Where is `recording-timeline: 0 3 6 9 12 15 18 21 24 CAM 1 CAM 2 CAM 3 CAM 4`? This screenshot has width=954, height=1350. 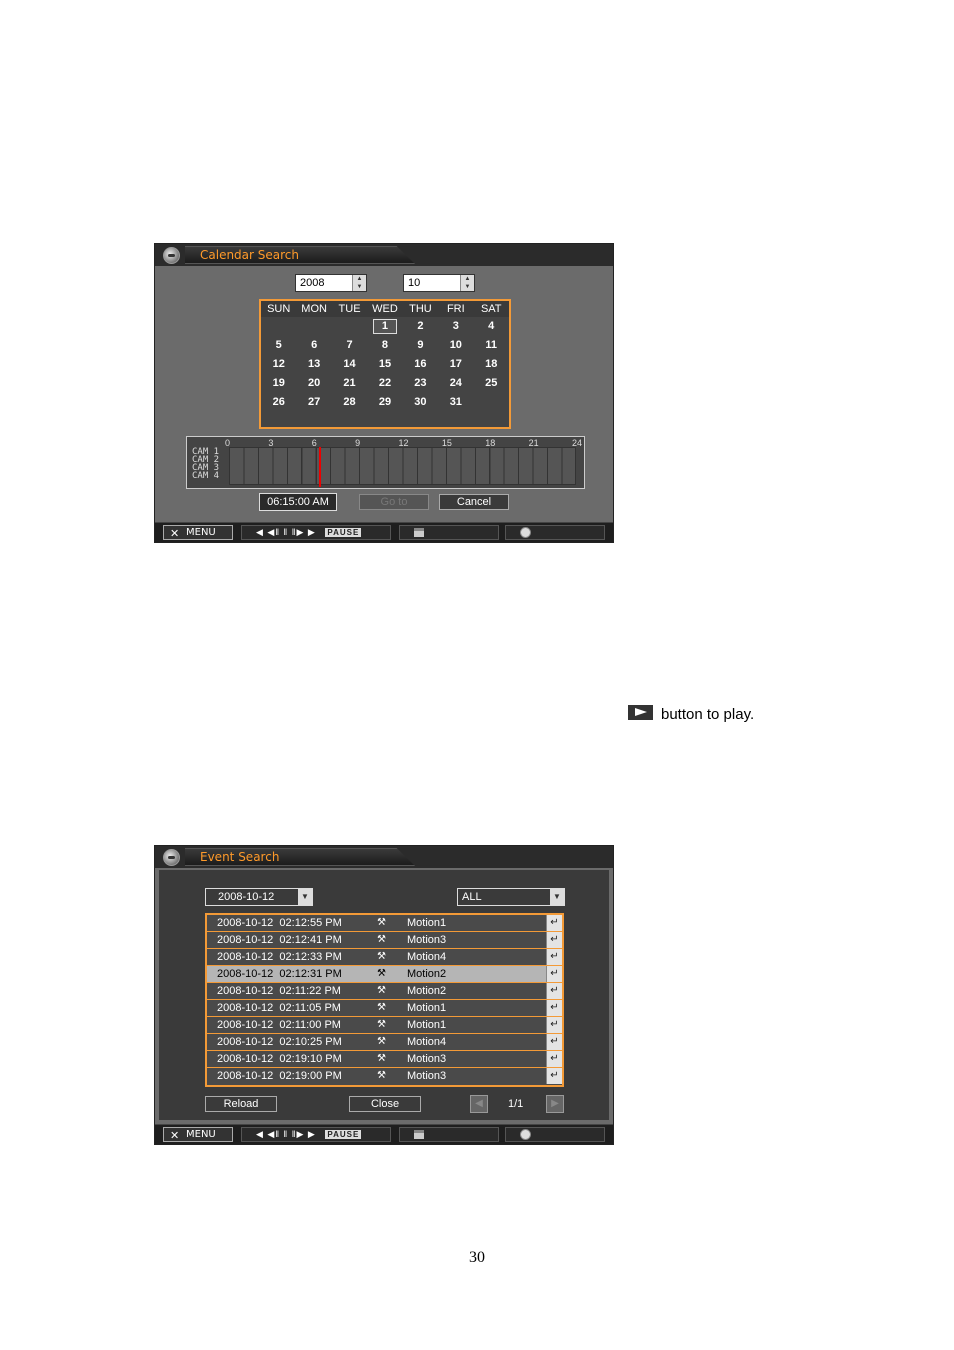 recording-timeline: 0 3 6 9 12 15 18 21 24 CAM 1 CAM 2 CAM 3 CAM 4 is located at coordinates (385, 462).